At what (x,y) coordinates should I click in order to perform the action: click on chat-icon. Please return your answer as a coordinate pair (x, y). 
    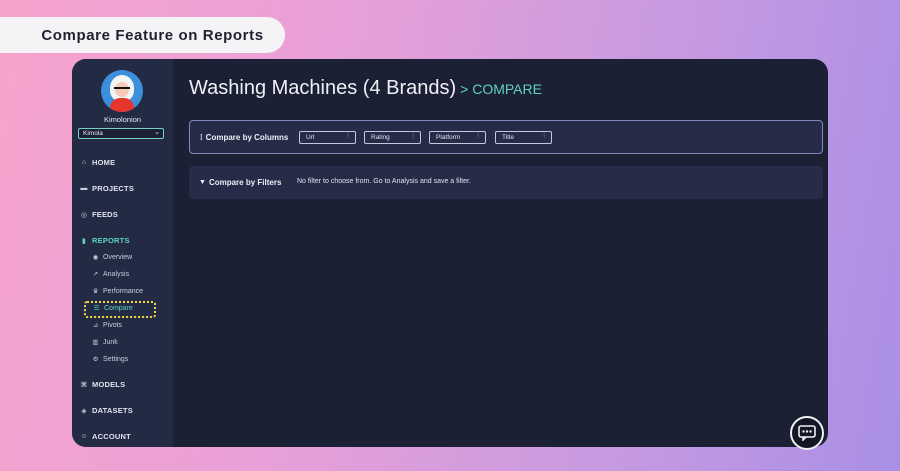
    Looking at the image, I should click on (807, 433).